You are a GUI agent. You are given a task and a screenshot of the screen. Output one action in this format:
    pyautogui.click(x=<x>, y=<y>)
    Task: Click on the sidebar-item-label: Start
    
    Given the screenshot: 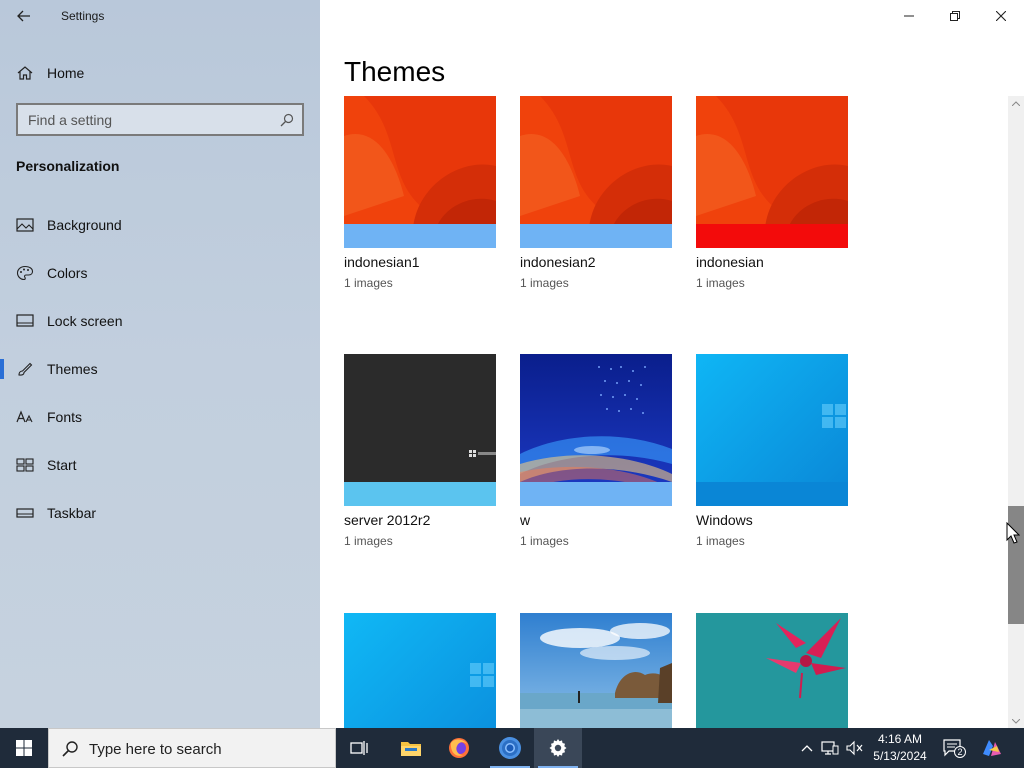 What is the action you would take?
    pyautogui.click(x=62, y=465)
    